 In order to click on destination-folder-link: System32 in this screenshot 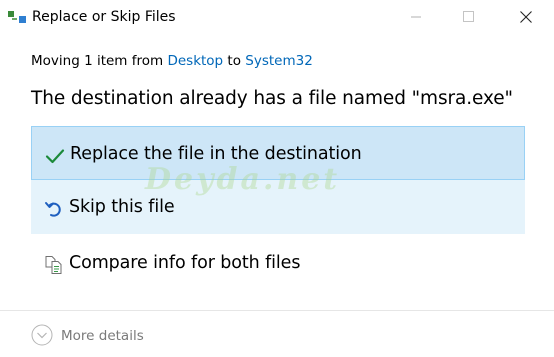, I will do `click(279, 61)`.